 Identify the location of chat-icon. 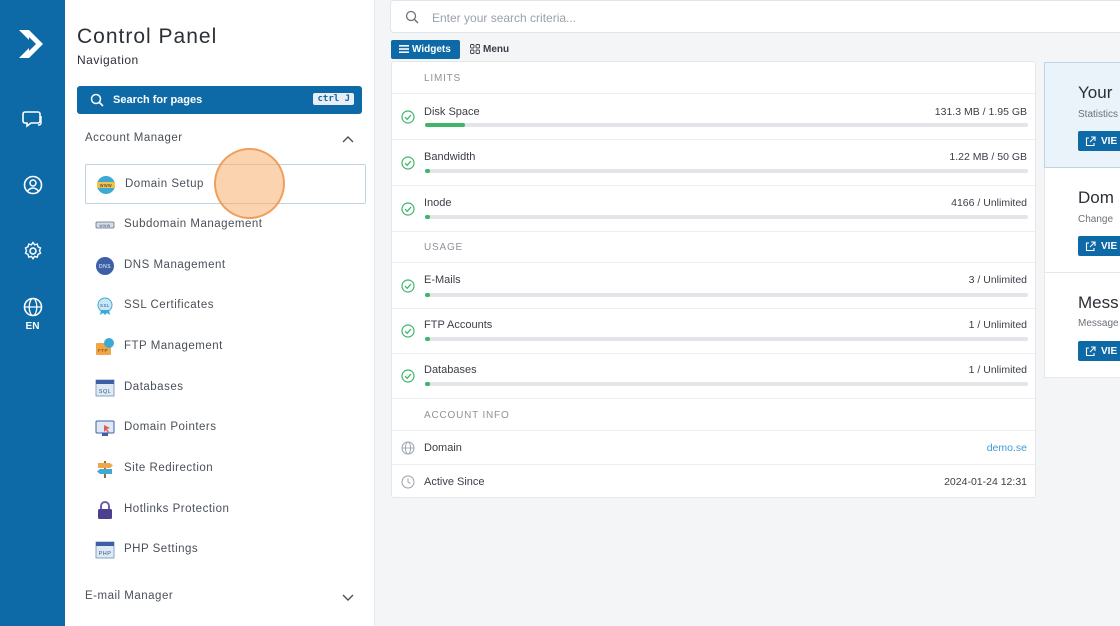
(33, 119).